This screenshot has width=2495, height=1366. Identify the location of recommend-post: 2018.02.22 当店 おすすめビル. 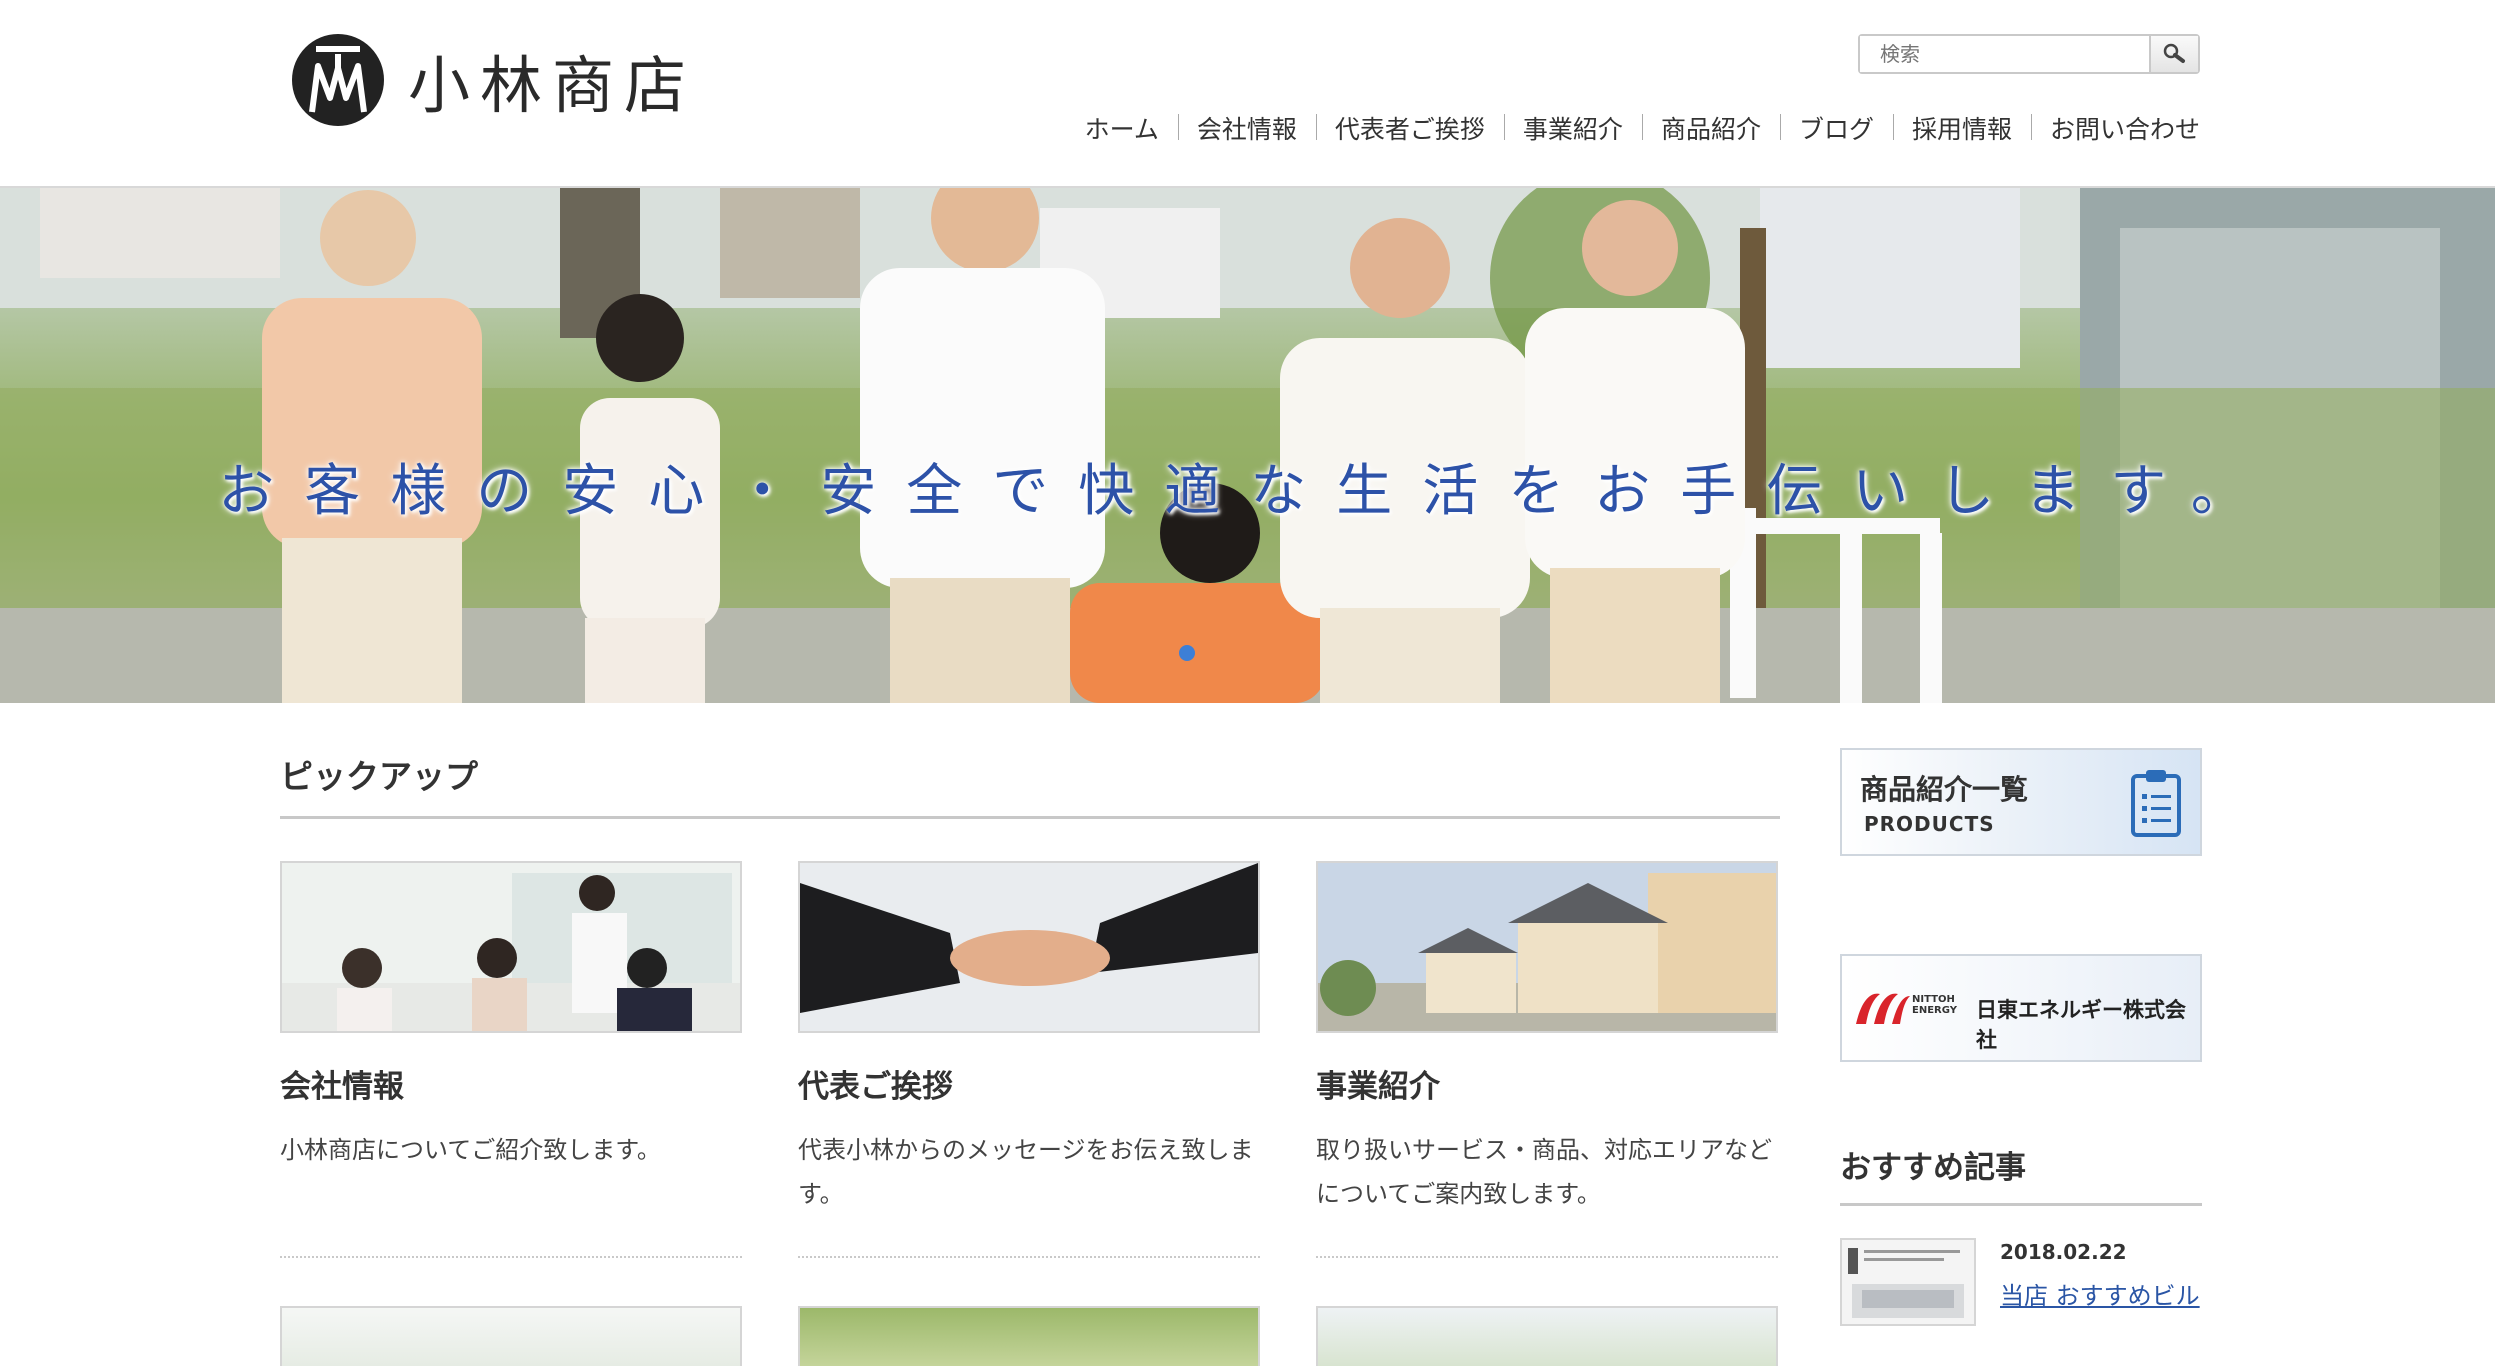
(2021, 1282).